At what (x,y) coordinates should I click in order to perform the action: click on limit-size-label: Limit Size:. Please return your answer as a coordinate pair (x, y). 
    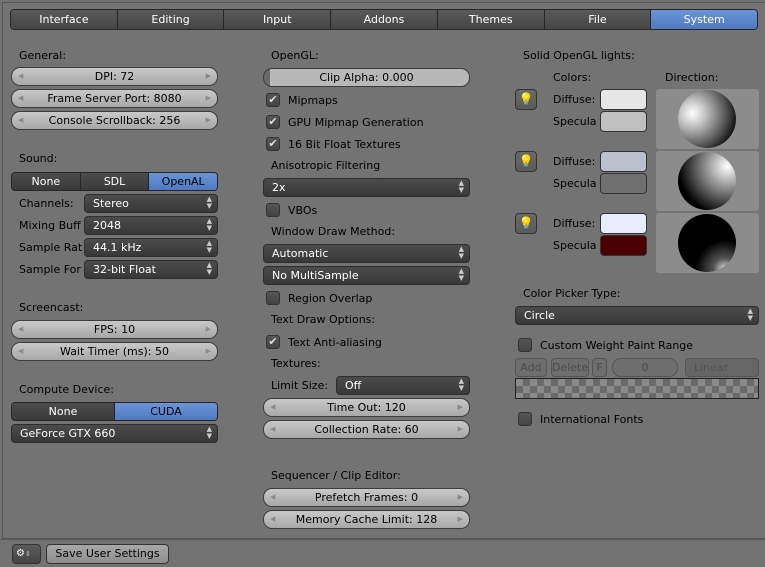
    Looking at the image, I should click on (300, 385).